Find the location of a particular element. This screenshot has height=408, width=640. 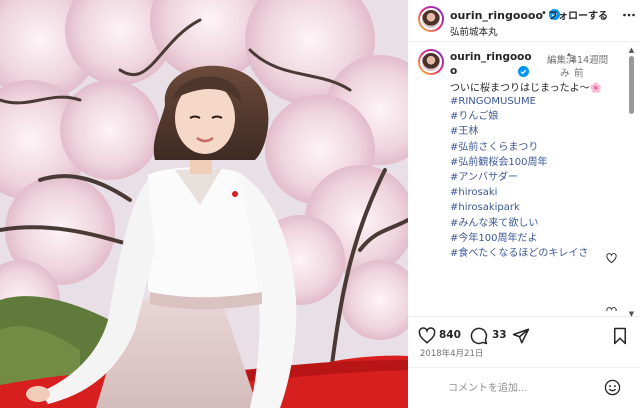

post-header: ourin_ringoooo • フォローする 弘前城本丸 is located at coordinates (524, 21).